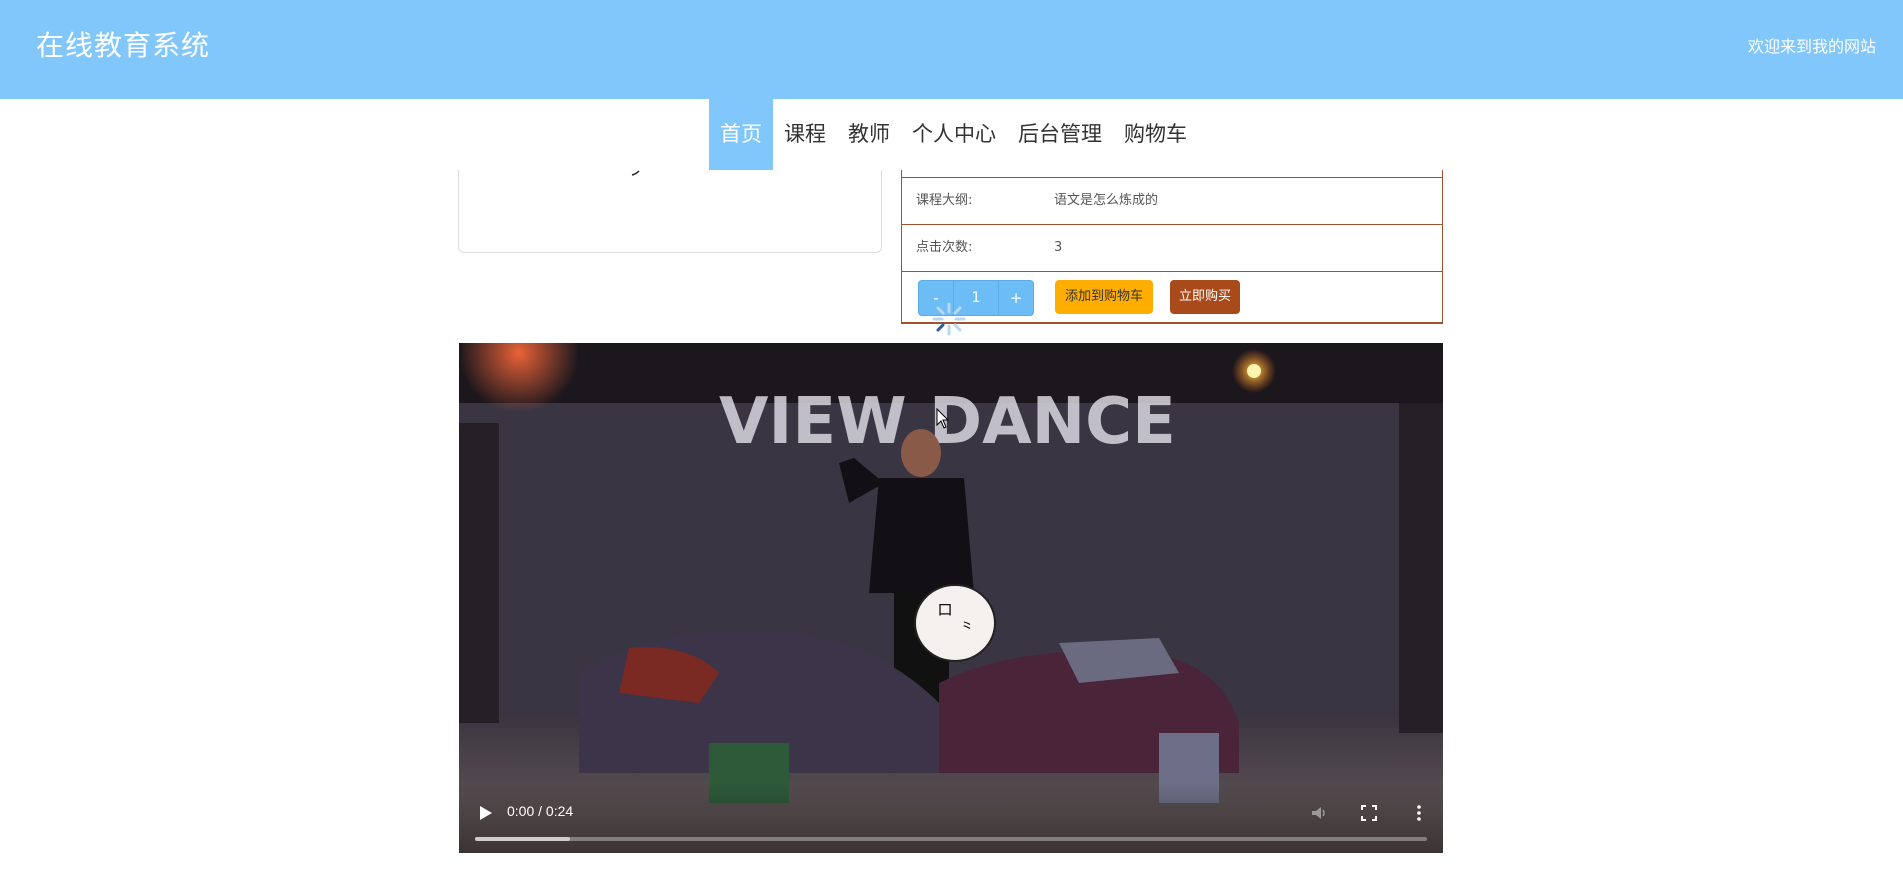 Image resolution: width=1903 pixels, height=871 pixels. I want to click on outline-label: 课程大纲:, so click(944, 200).